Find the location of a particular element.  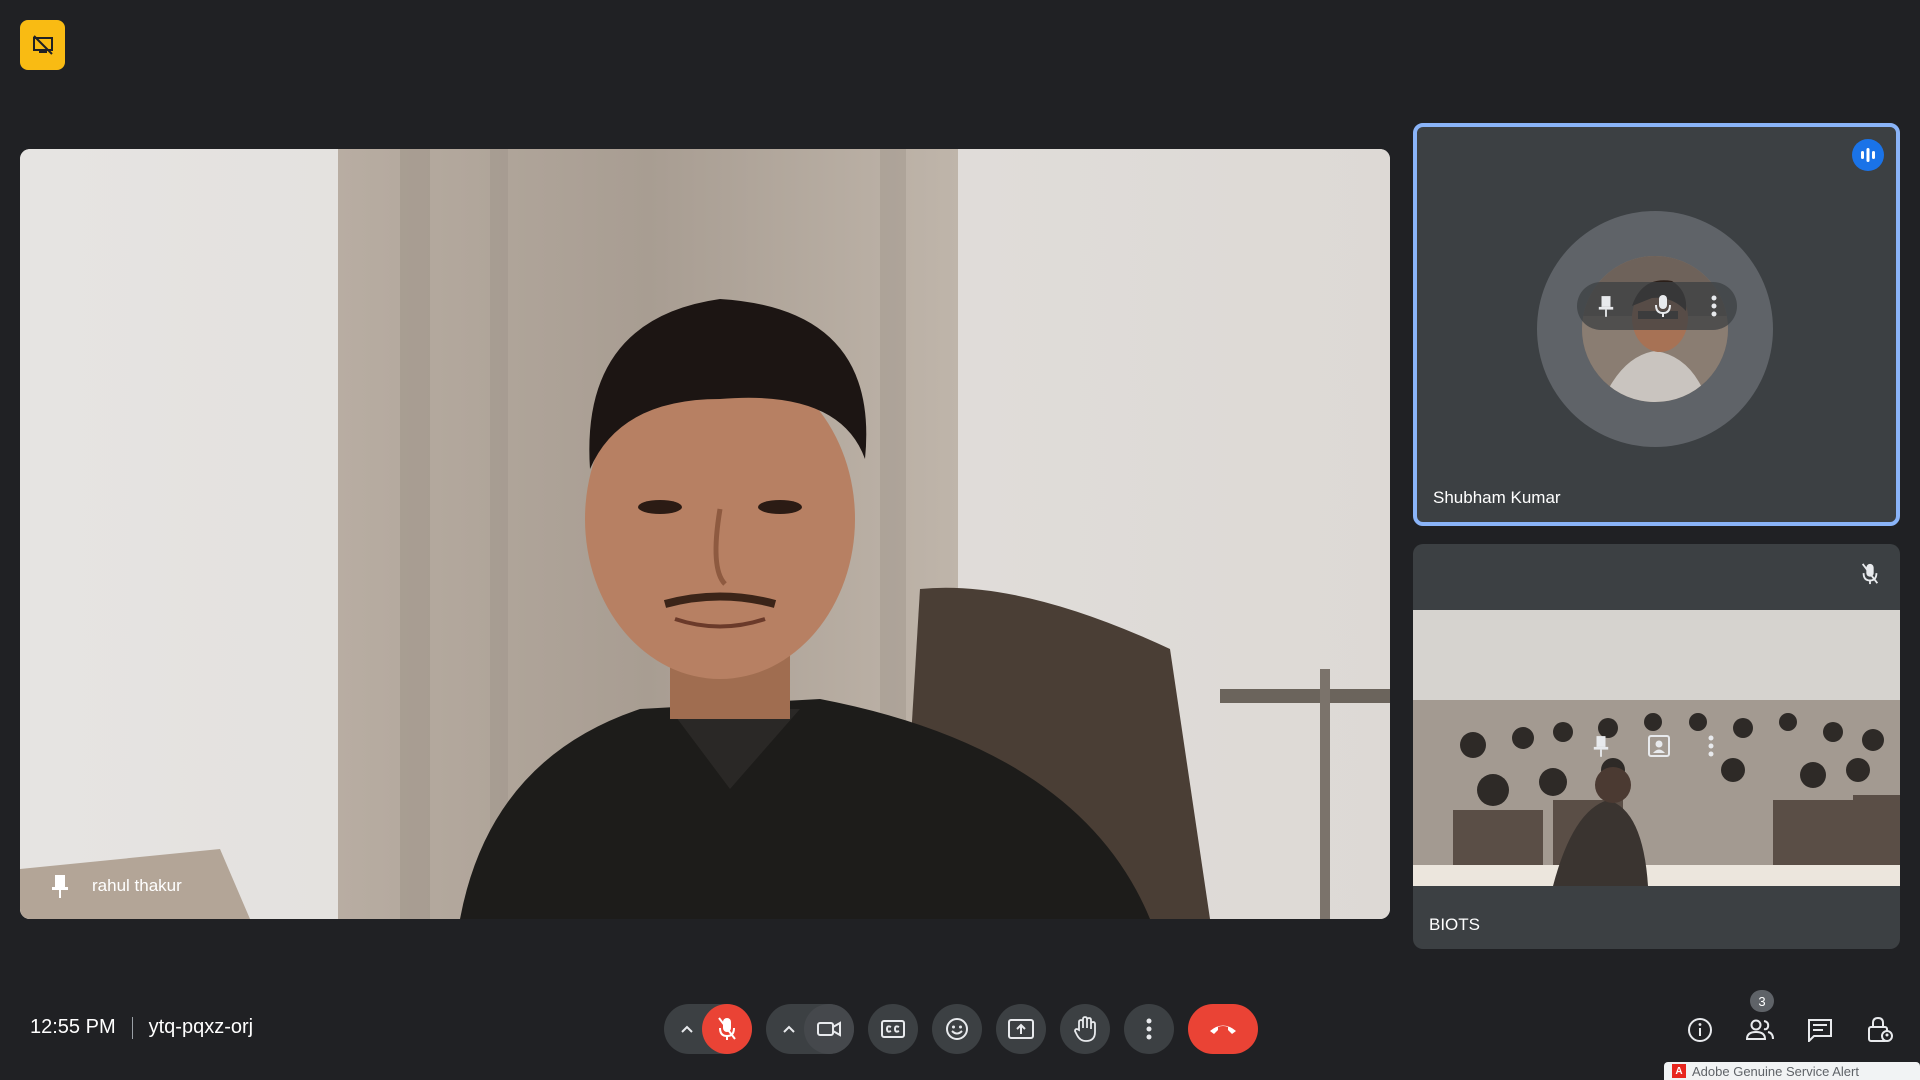

raise-hand-button is located at coordinates (1085, 1029).